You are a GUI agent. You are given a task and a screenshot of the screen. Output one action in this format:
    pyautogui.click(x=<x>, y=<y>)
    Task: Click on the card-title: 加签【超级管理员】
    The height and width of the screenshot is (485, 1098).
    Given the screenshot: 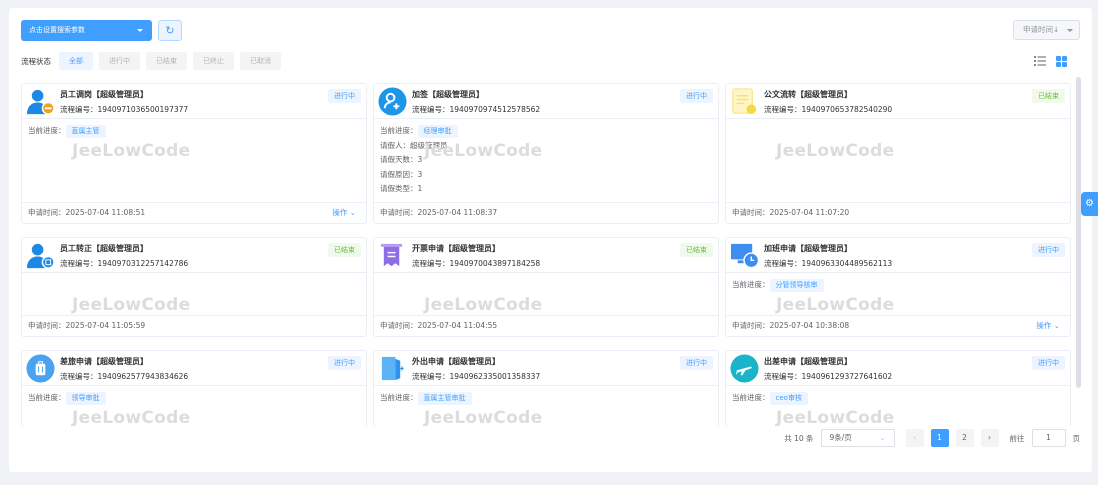 What is the action you would take?
    pyautogui.click(x=448, y=94)
    